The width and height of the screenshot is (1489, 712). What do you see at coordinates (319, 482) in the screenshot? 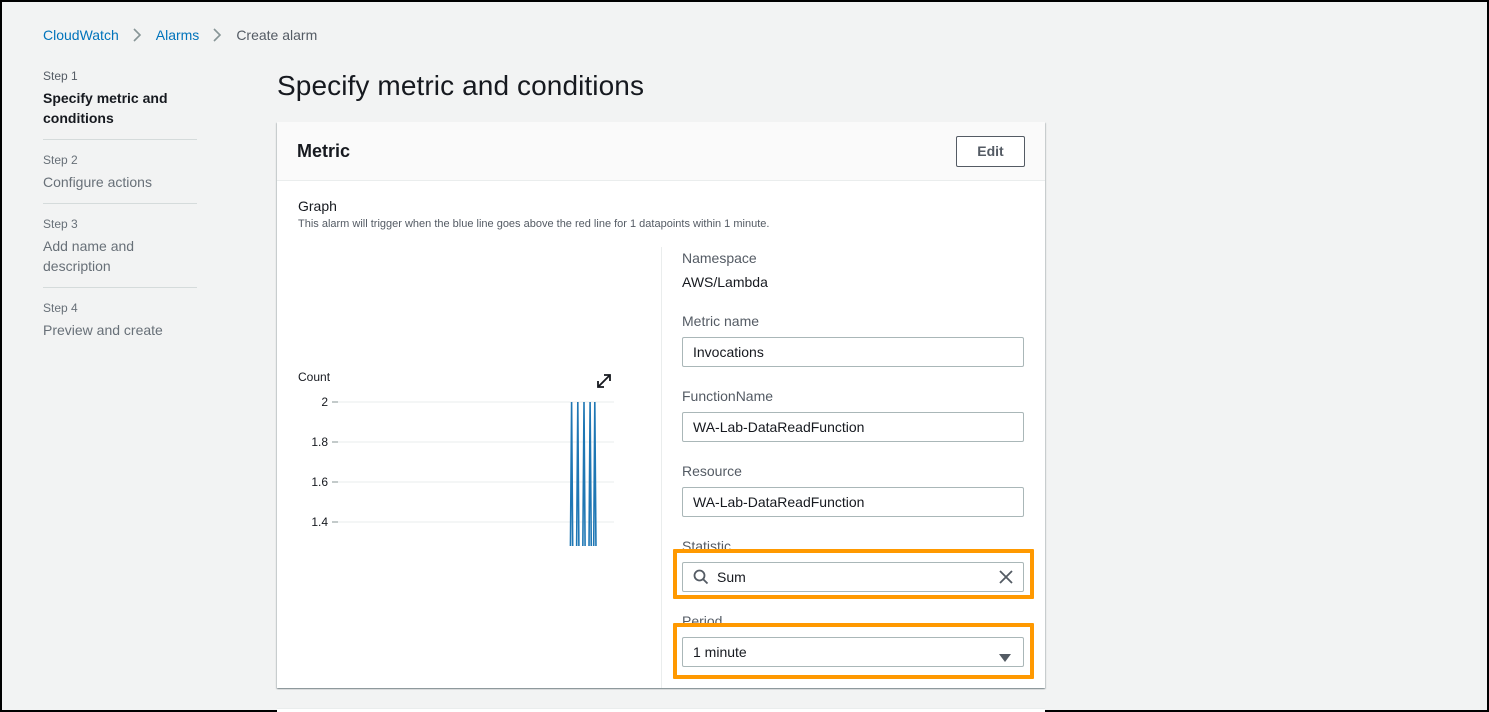
I see `y-tick-label: 1.6` at bounding box center [319, 482].